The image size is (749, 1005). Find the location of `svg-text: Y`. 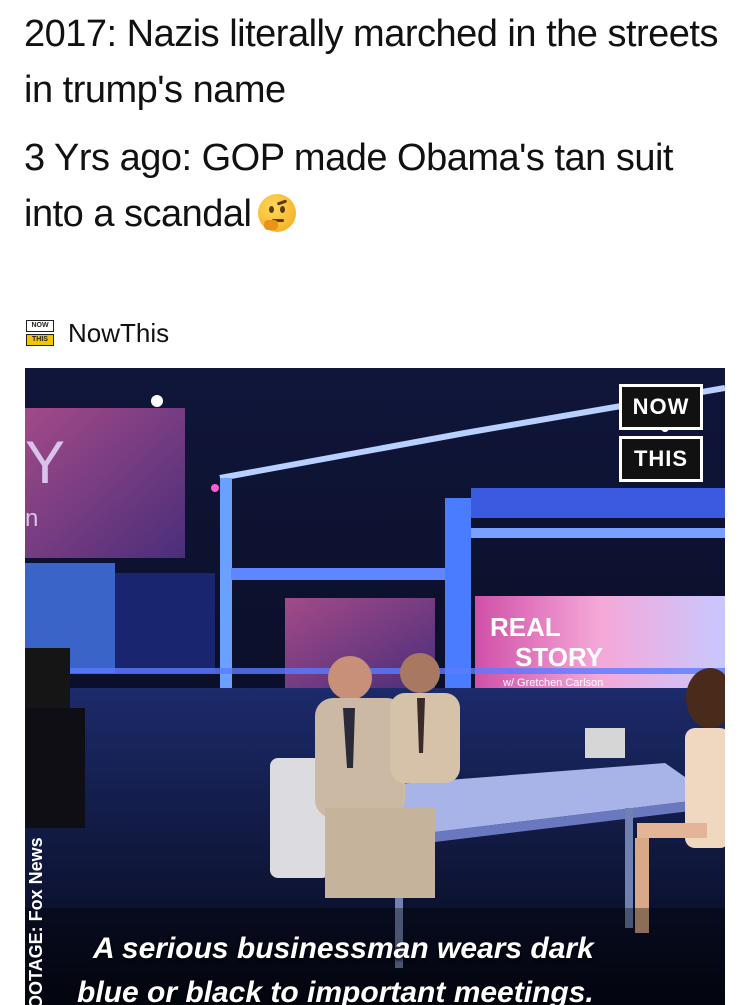

svg-text: Y is located at coordinates (45, 462).